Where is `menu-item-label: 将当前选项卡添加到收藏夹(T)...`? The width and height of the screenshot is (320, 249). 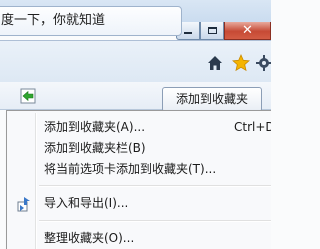
menu-item-label: 将当前选项卡添加到收藏夹(T)... is located at coordinates (130, 169).